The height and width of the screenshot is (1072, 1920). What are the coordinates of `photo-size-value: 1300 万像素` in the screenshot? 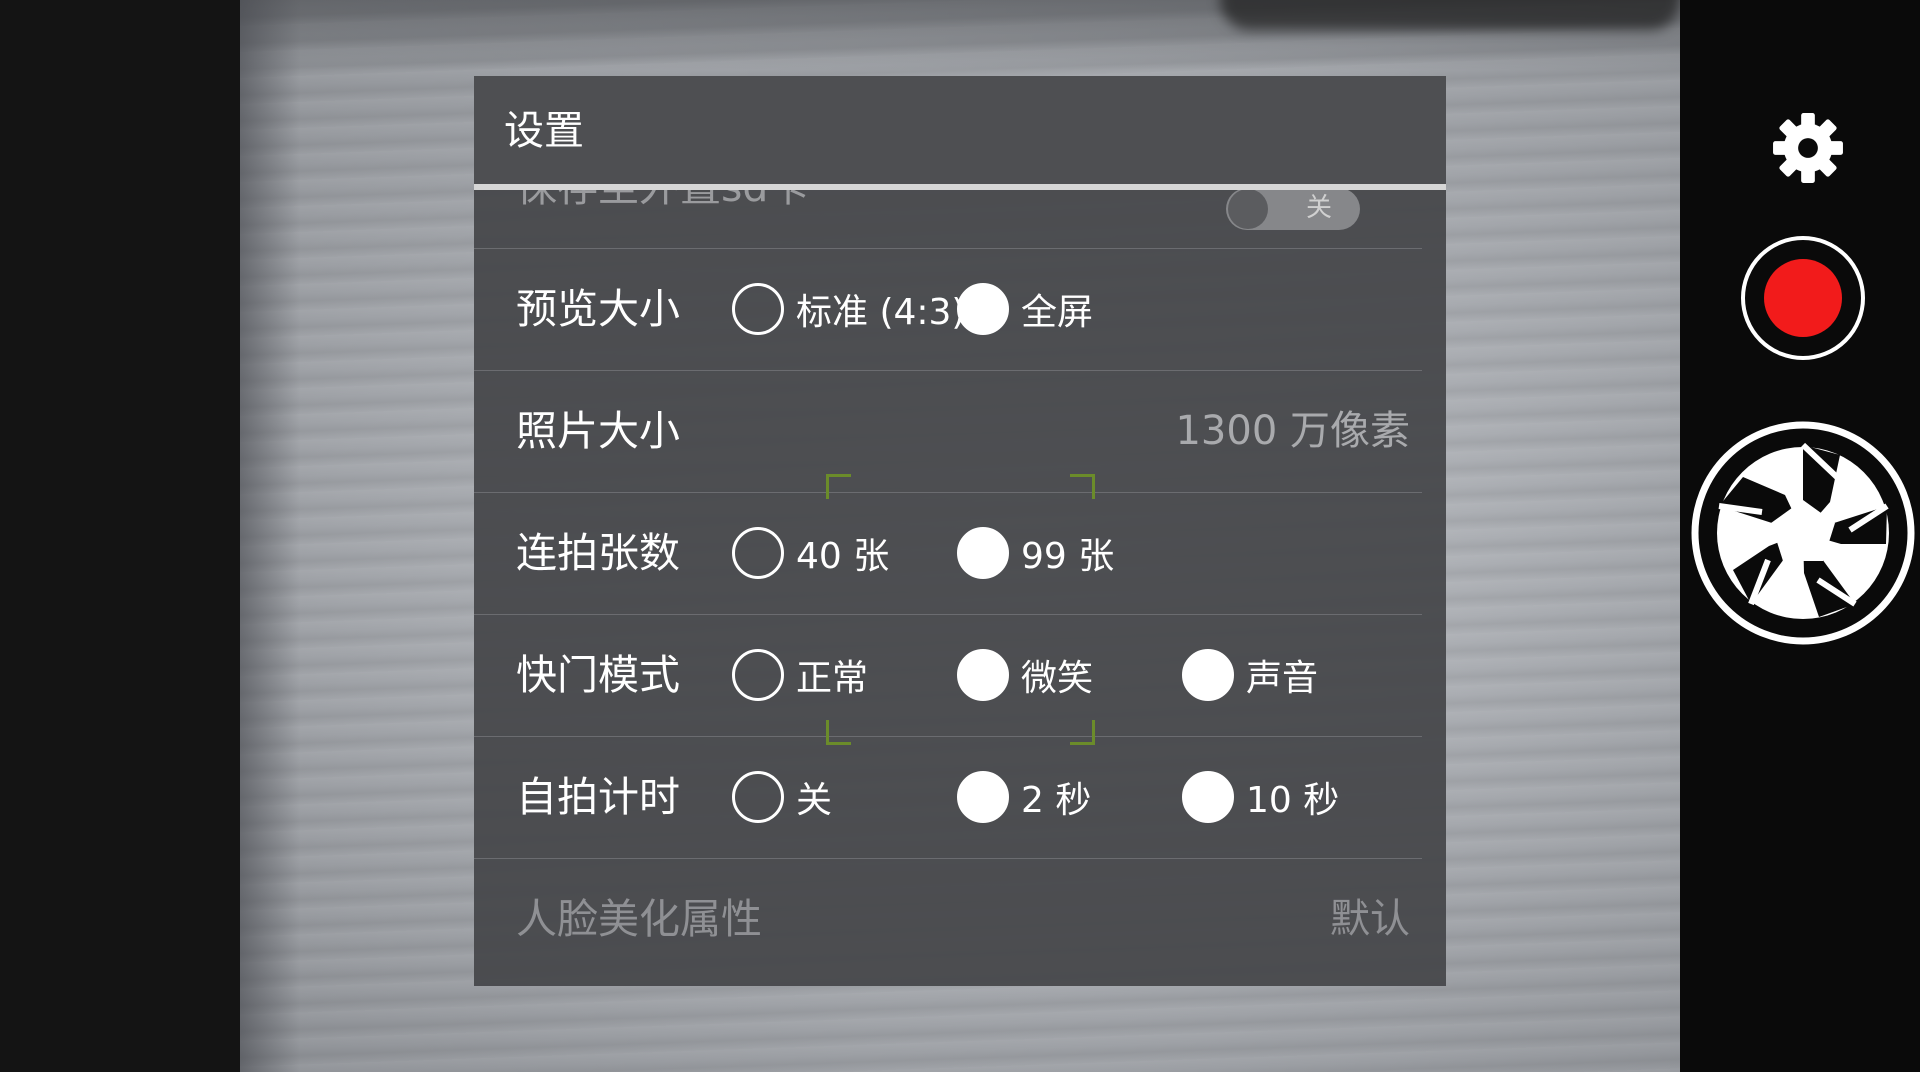 It's located at (1292, 431).